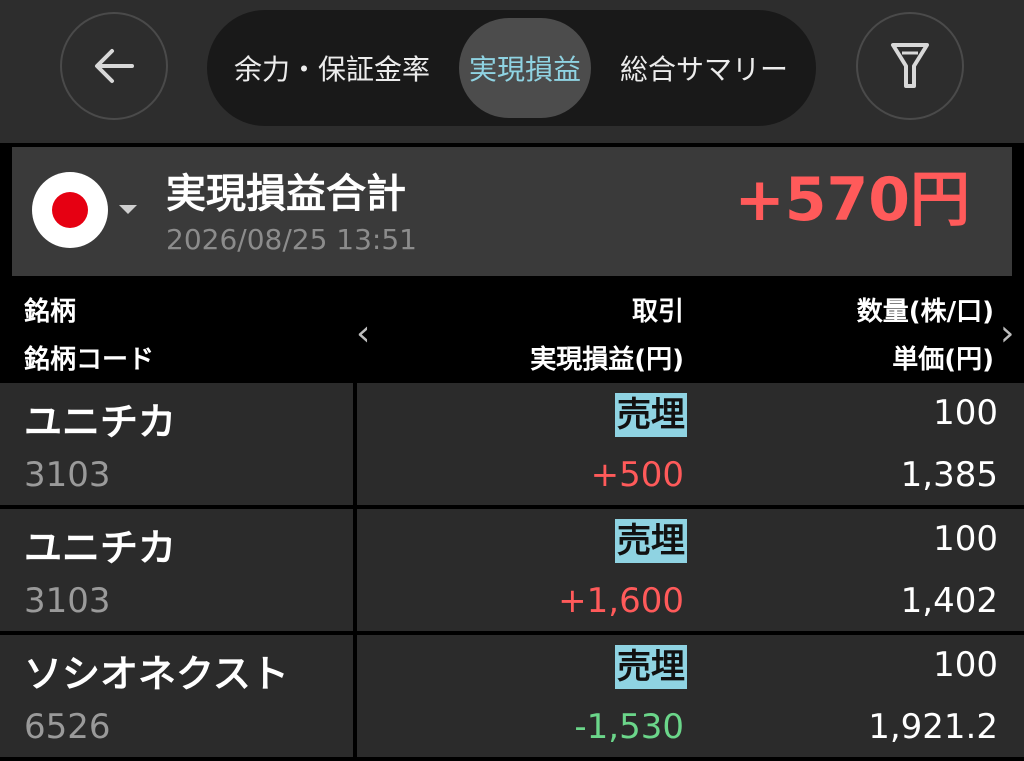 Image resolution: width=1024 pixels, height=761 pixels. What do you see at coordinates (291, 239) in the screenshot?
I see `summary-timestamp: 2026/08/25 13:51` at bounding box center [291, 239].